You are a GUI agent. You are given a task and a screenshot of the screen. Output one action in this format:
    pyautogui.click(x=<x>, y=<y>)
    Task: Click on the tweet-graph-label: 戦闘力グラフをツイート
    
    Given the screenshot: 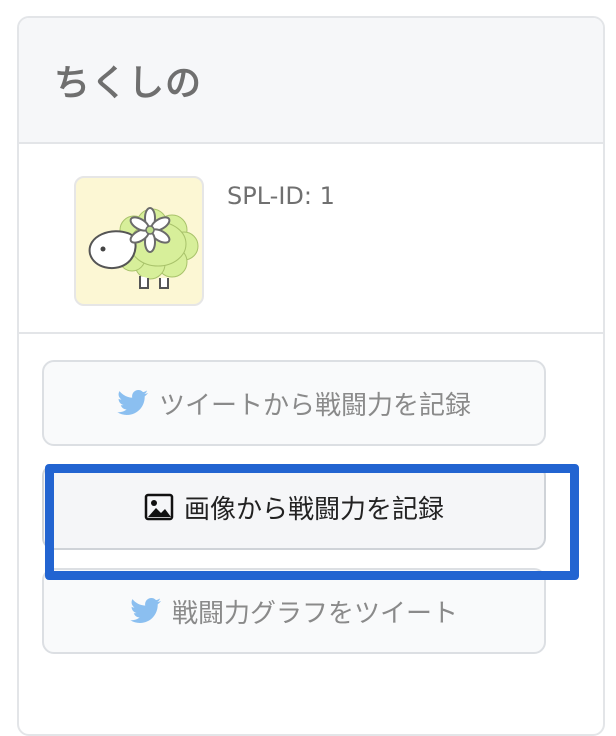 What is the action you would take?
    pyautogui.click(x=314, y=613)
    